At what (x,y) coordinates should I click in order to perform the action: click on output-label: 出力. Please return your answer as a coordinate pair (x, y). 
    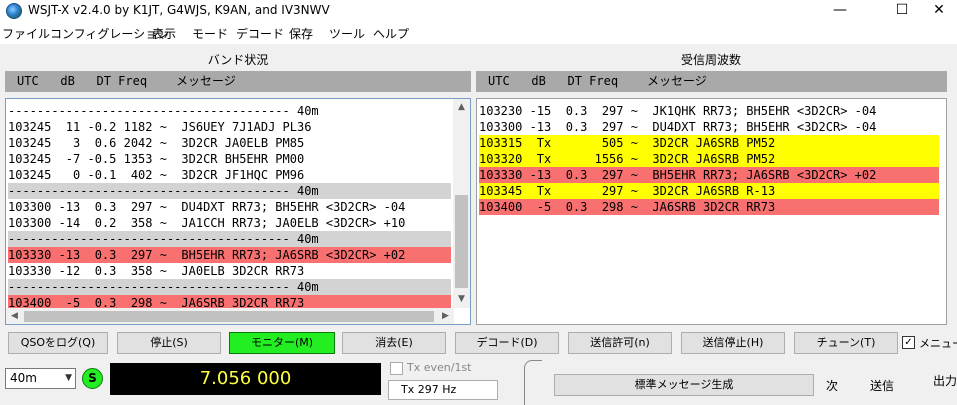
    Looking at the image, I should click on (945, 381).